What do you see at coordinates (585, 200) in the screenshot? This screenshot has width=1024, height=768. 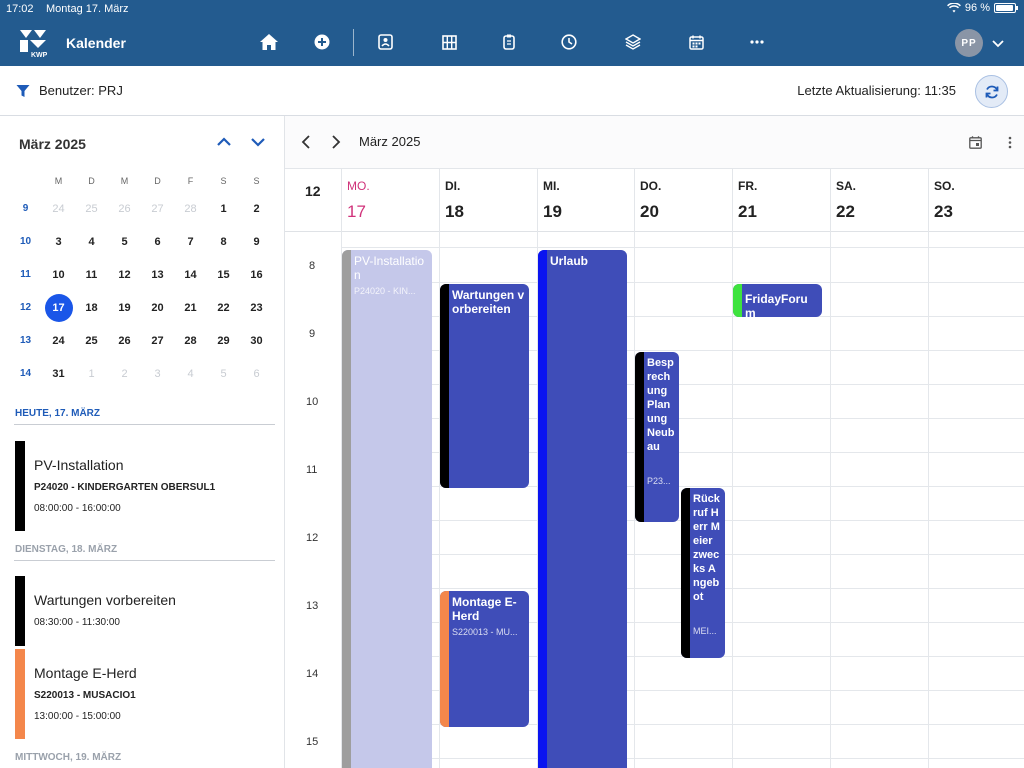 I see `day-header-wed: MI. 19` at bounding box center [585, 200].